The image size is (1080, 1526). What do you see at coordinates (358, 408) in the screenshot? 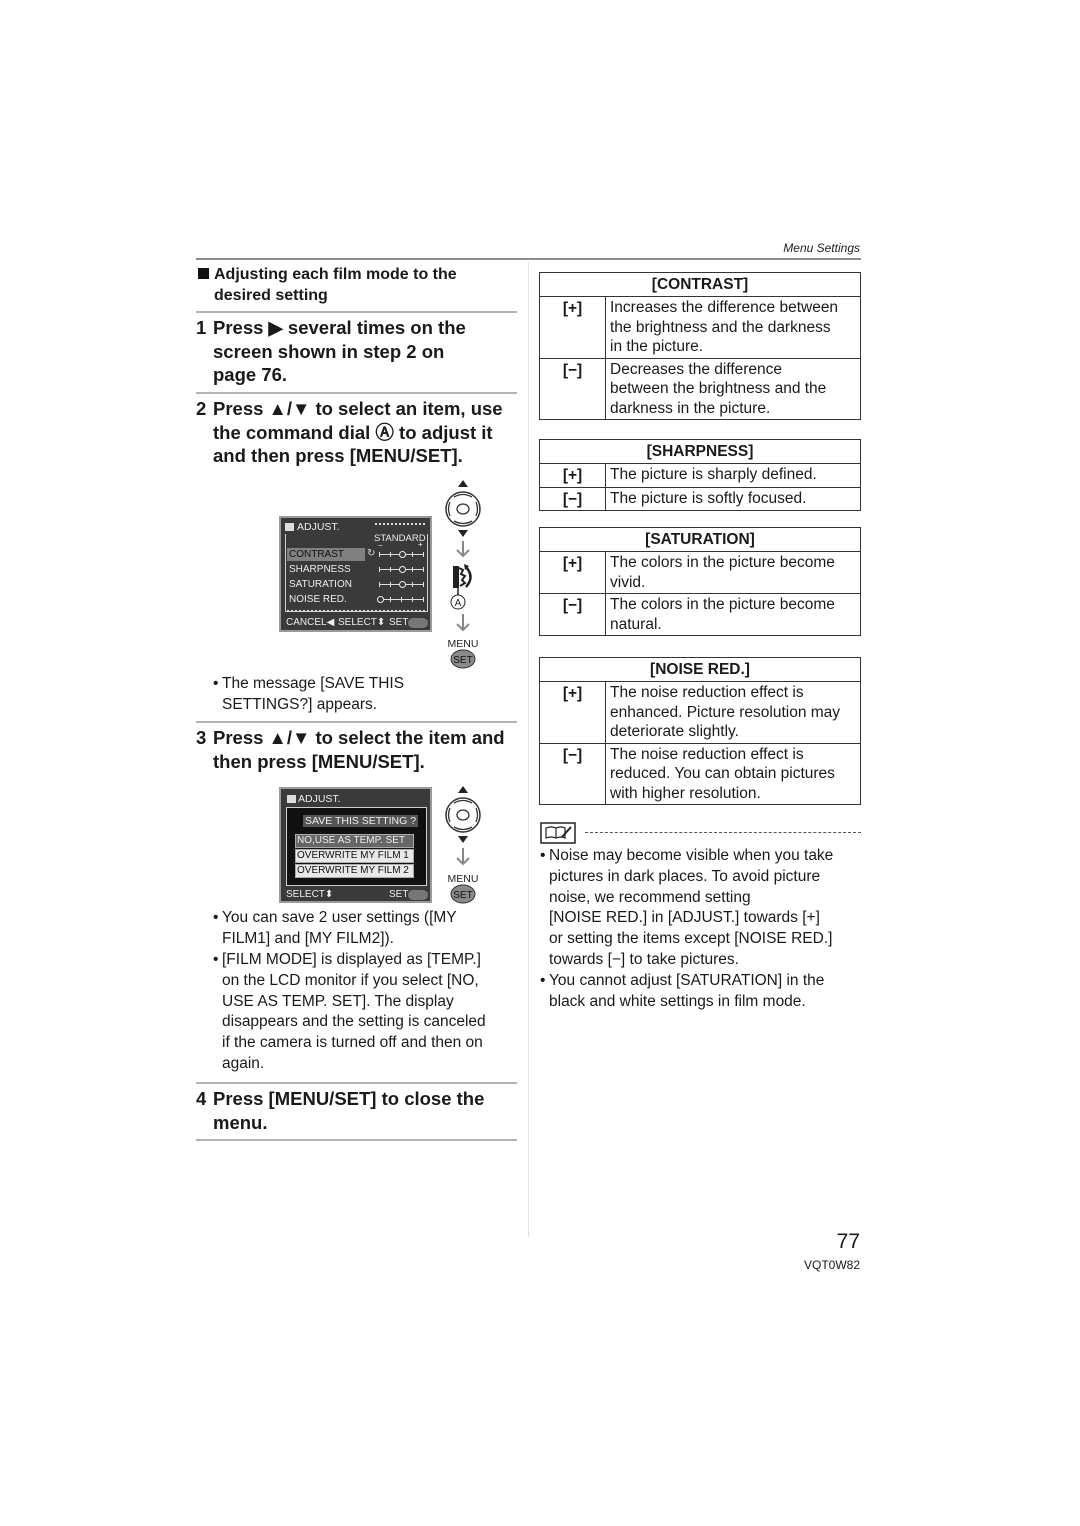
I see `step-line: Press ▲/▼ to select an item, use` at bounding box center [358, 408].